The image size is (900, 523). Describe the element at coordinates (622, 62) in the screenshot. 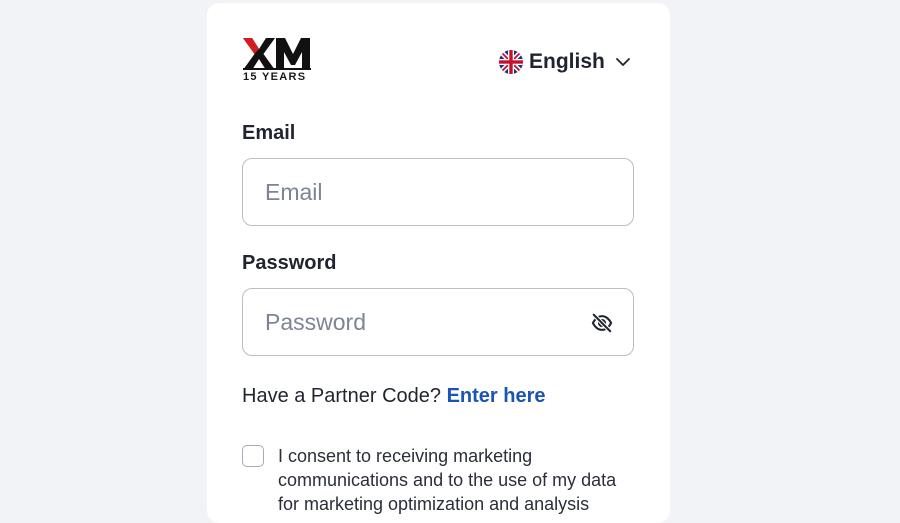

I see `chevron-down-icon` at that location.